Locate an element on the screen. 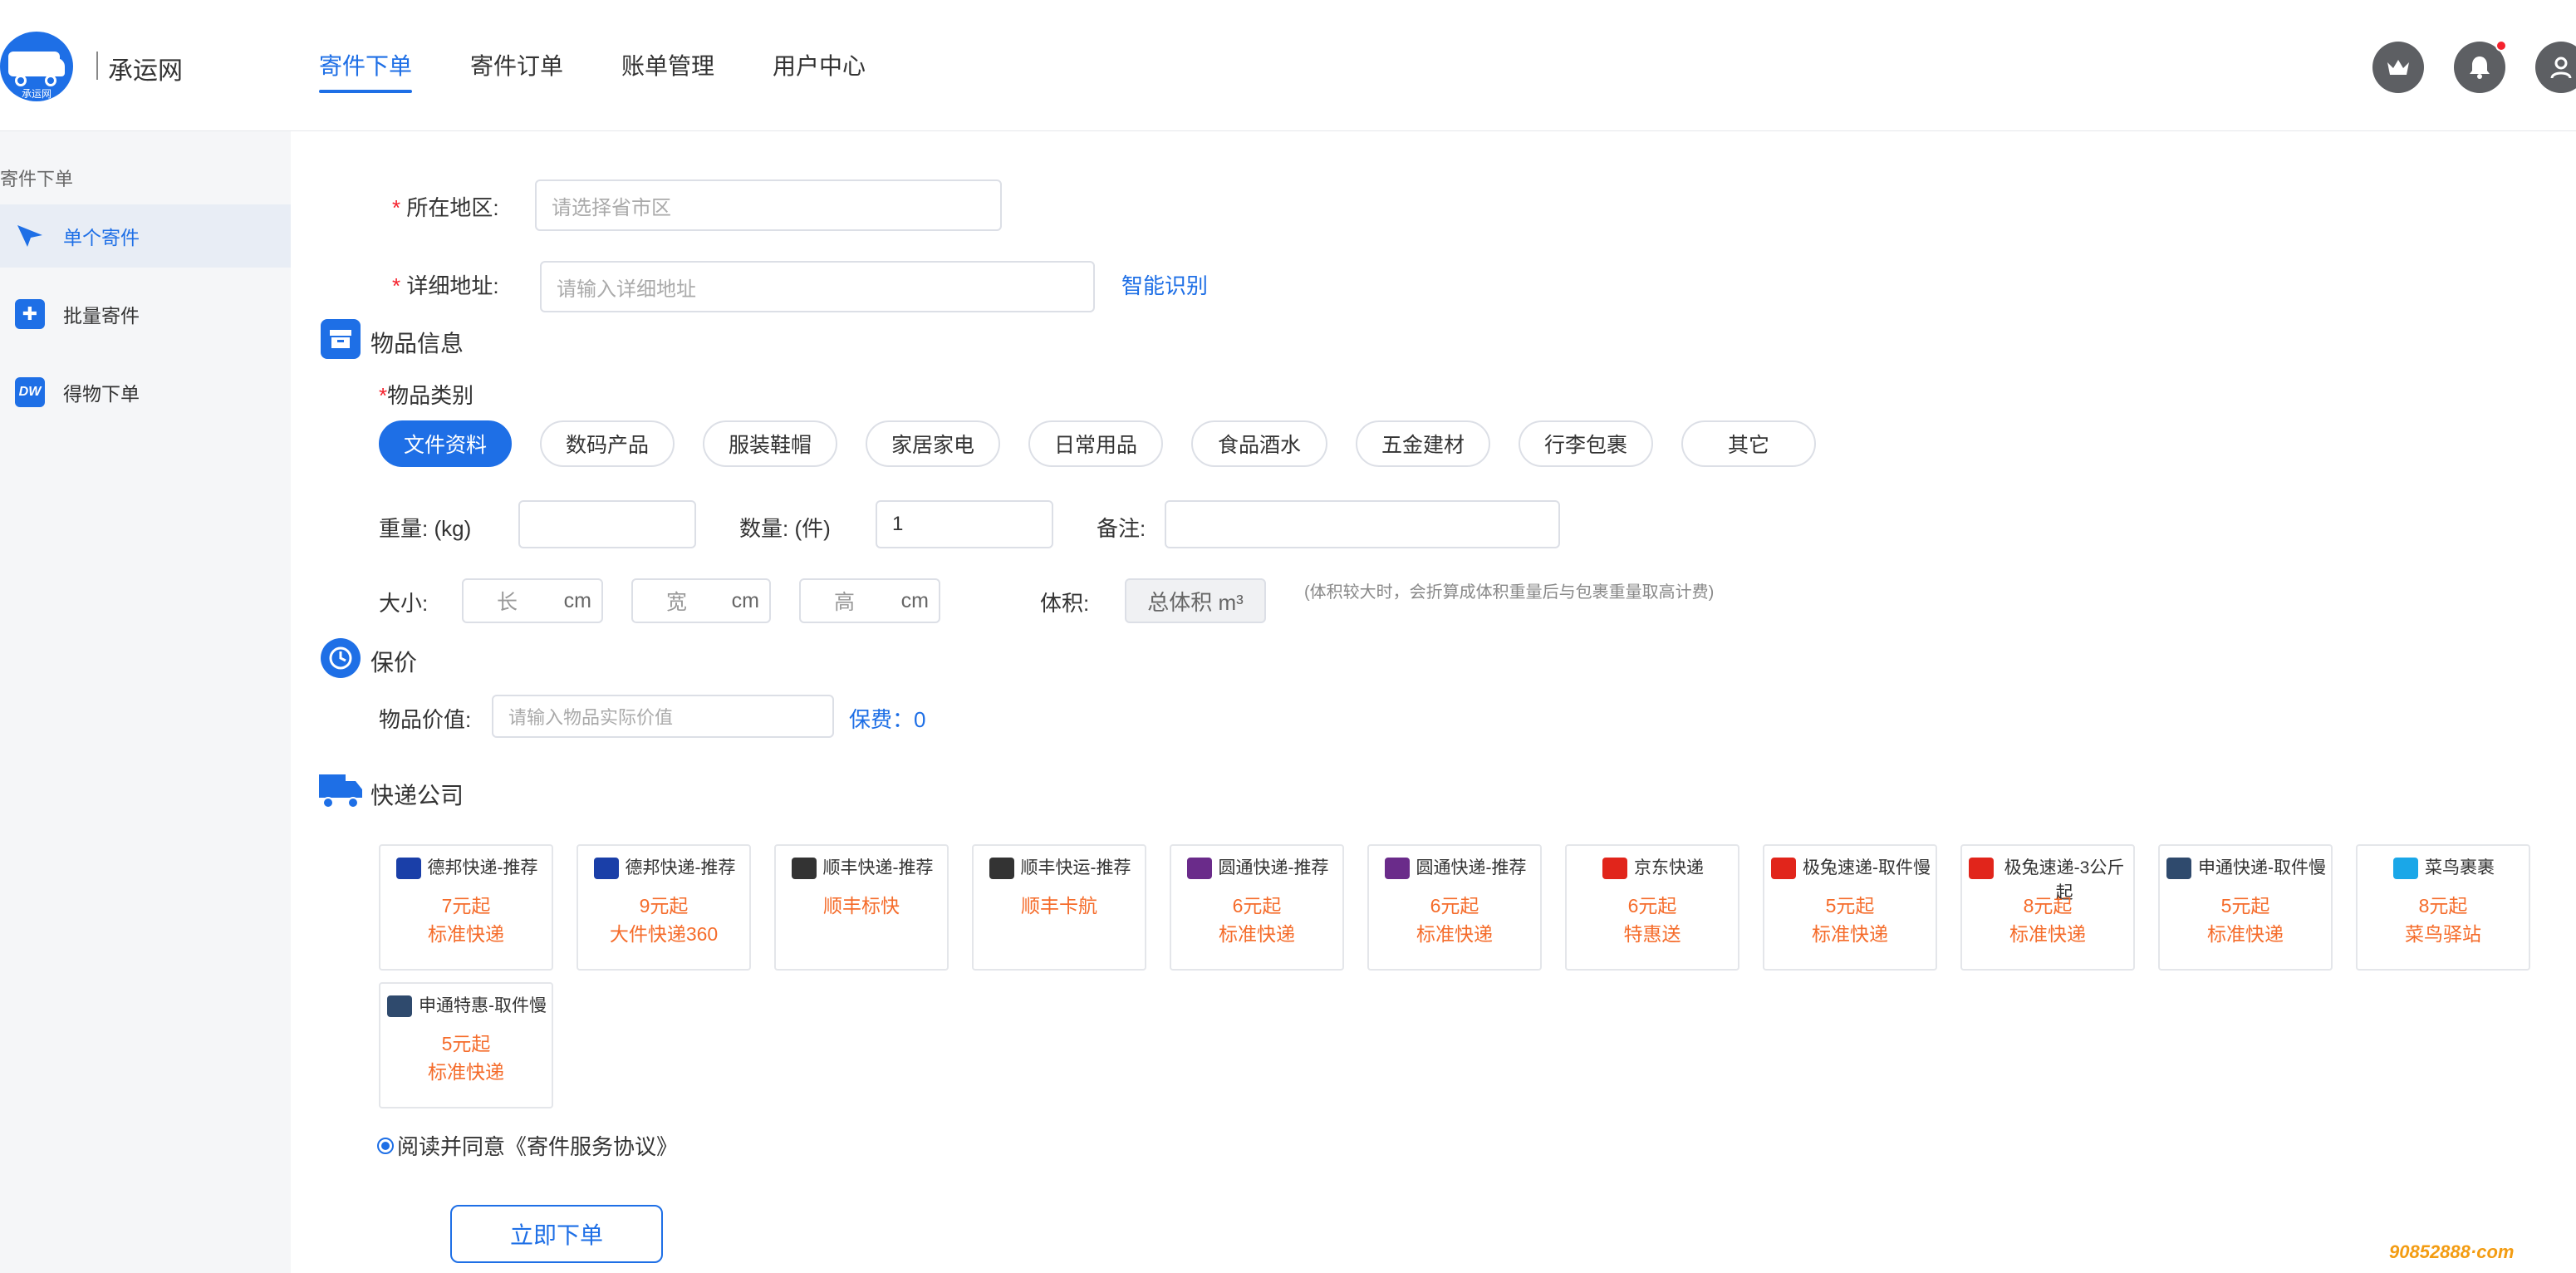  courier-name: 申通快递-取件慢 is located at coordinates (2262, 867).